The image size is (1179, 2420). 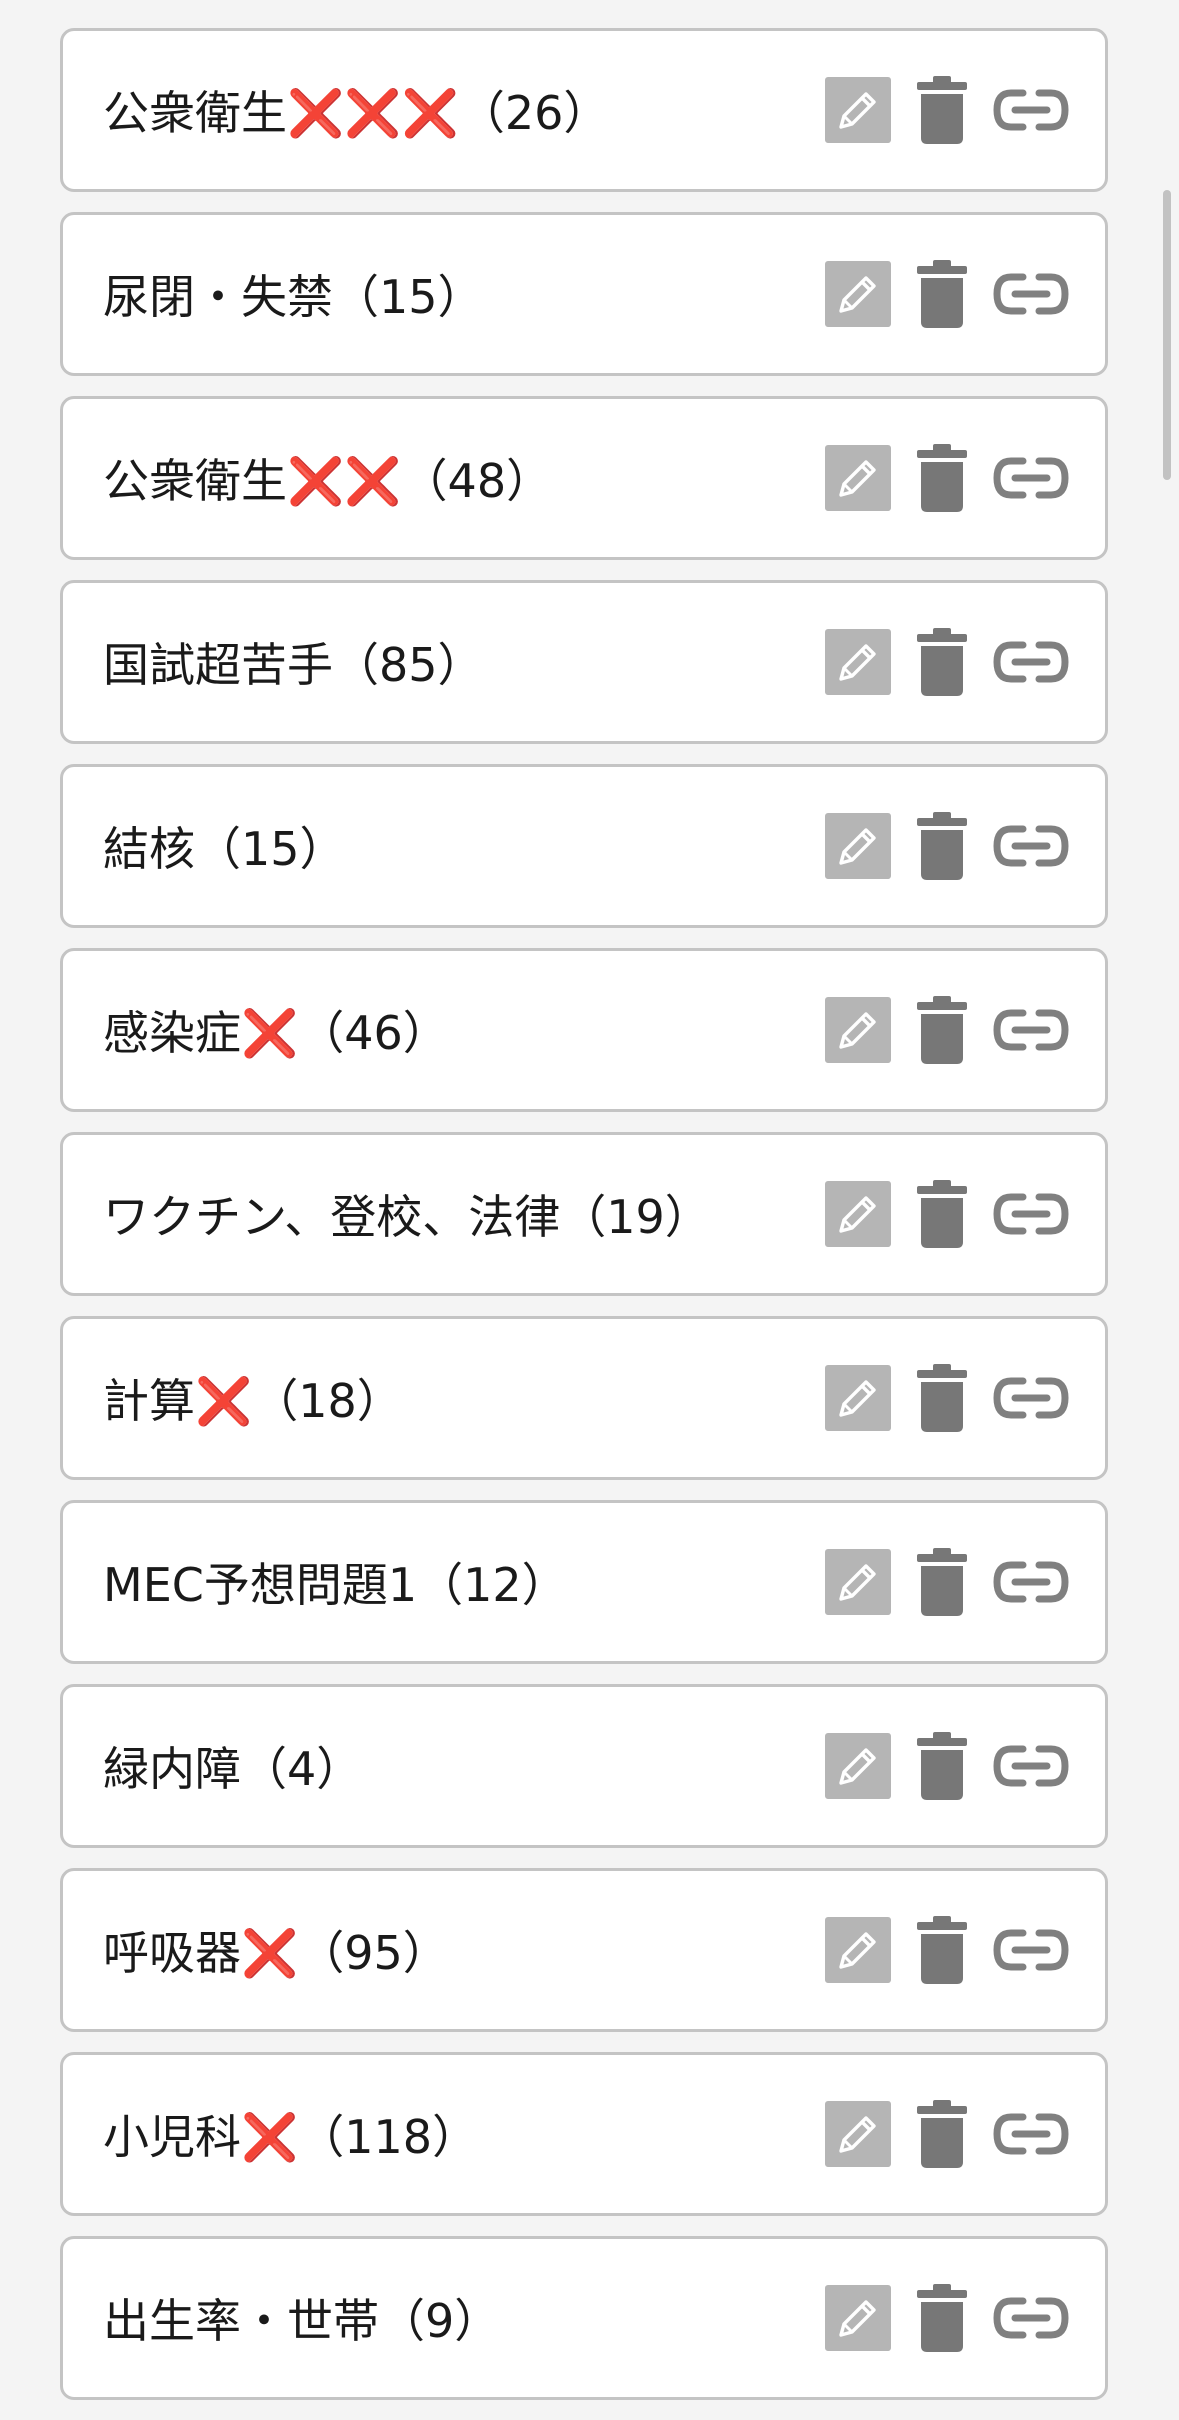 I want to click on folder-card: 計算❌（18）, so click(x=584, y=1398).